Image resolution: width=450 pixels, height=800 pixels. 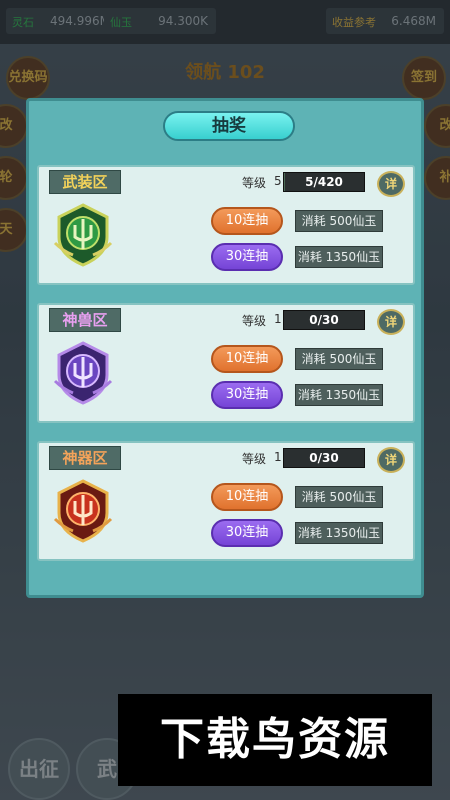 I want to click on level-progress-text: 5/420, so click(x=324, y=182).